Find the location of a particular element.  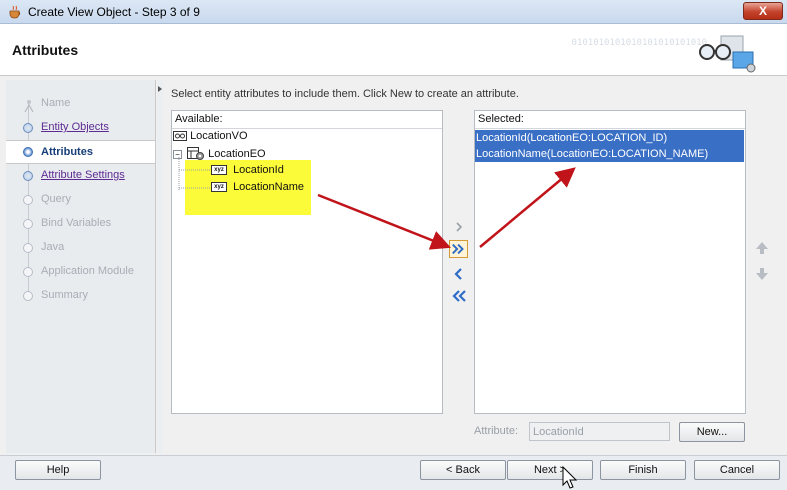

window-title: Create View Object - Step 3 of 9 is located at coordinates (114, 12).